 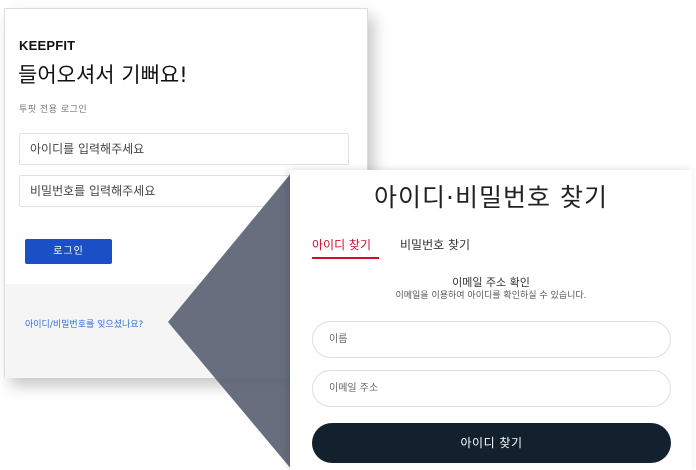 What do you see at coordinates (491, 339) in the screenshot?
I see `name-input: 이름` at bounding box center [491, 339].